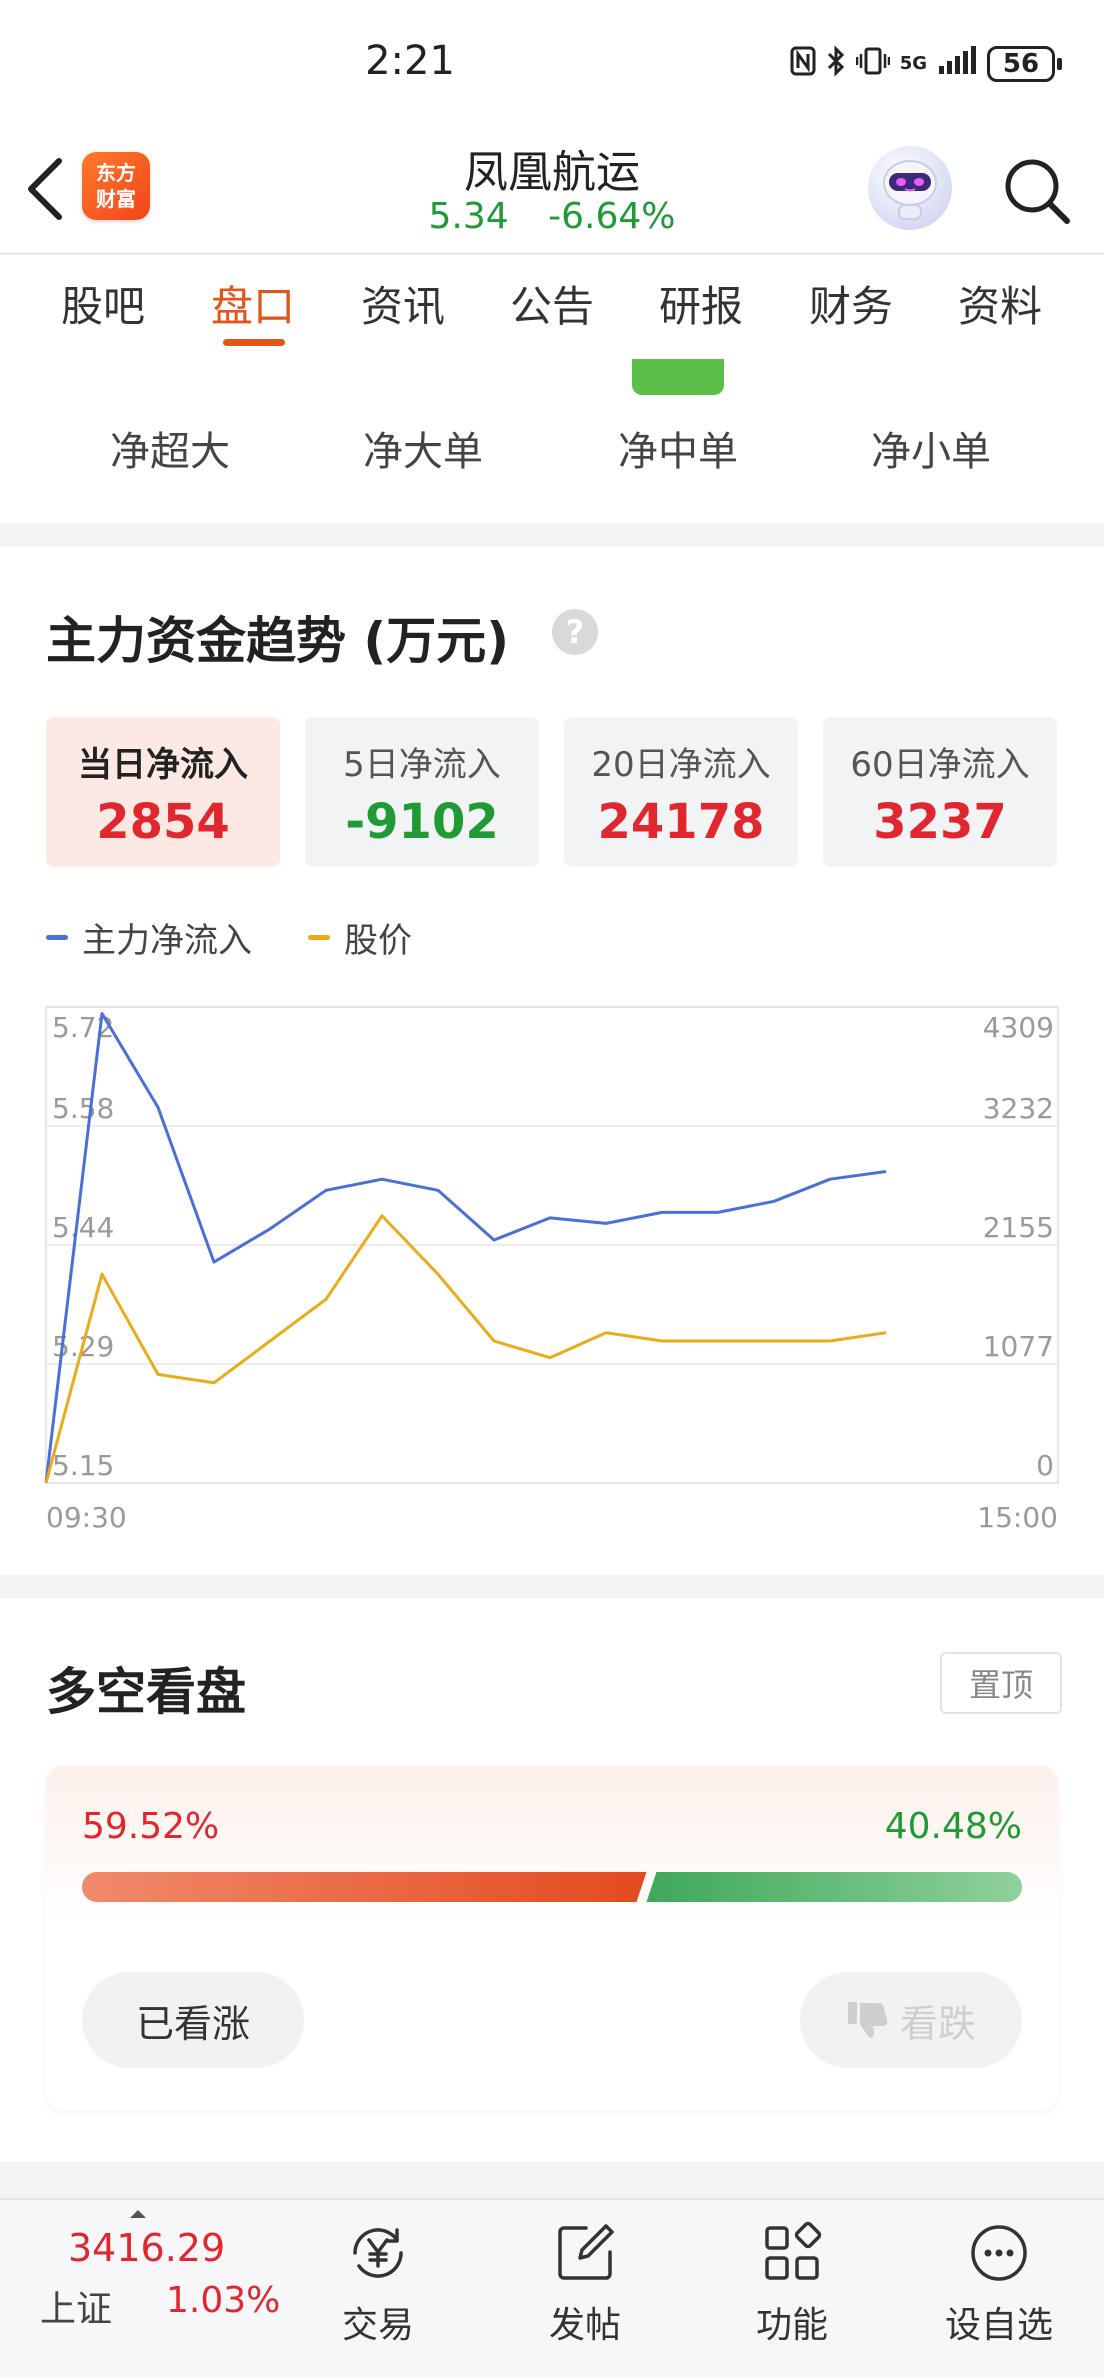 This screenshot has width=1104, height=2378. I want to click on search-button, so click(1036, 190).